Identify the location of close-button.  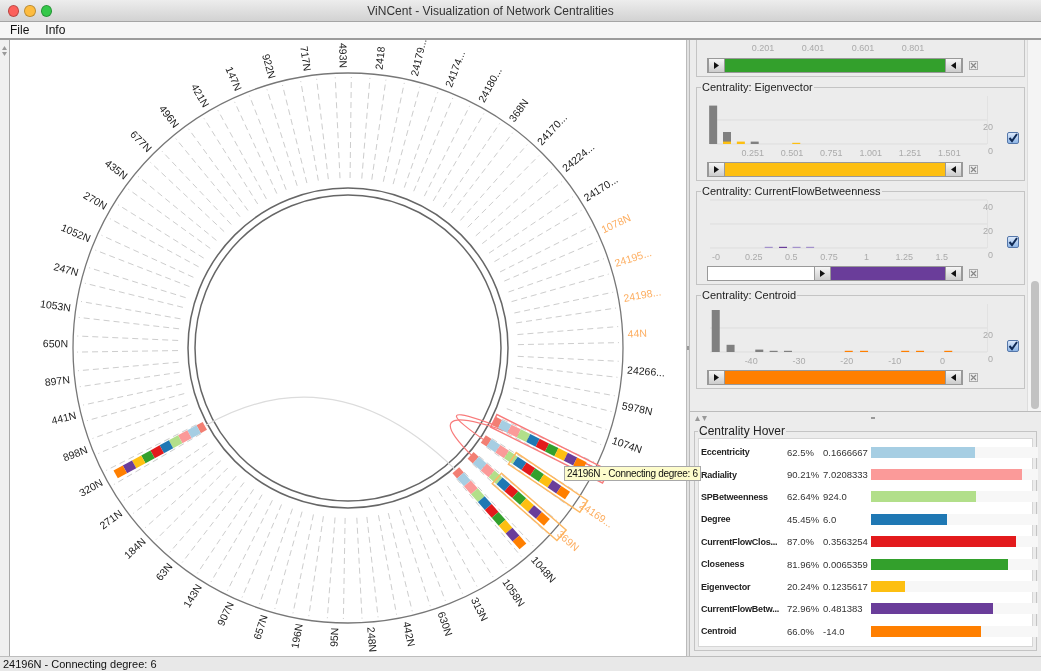
(14, 10).